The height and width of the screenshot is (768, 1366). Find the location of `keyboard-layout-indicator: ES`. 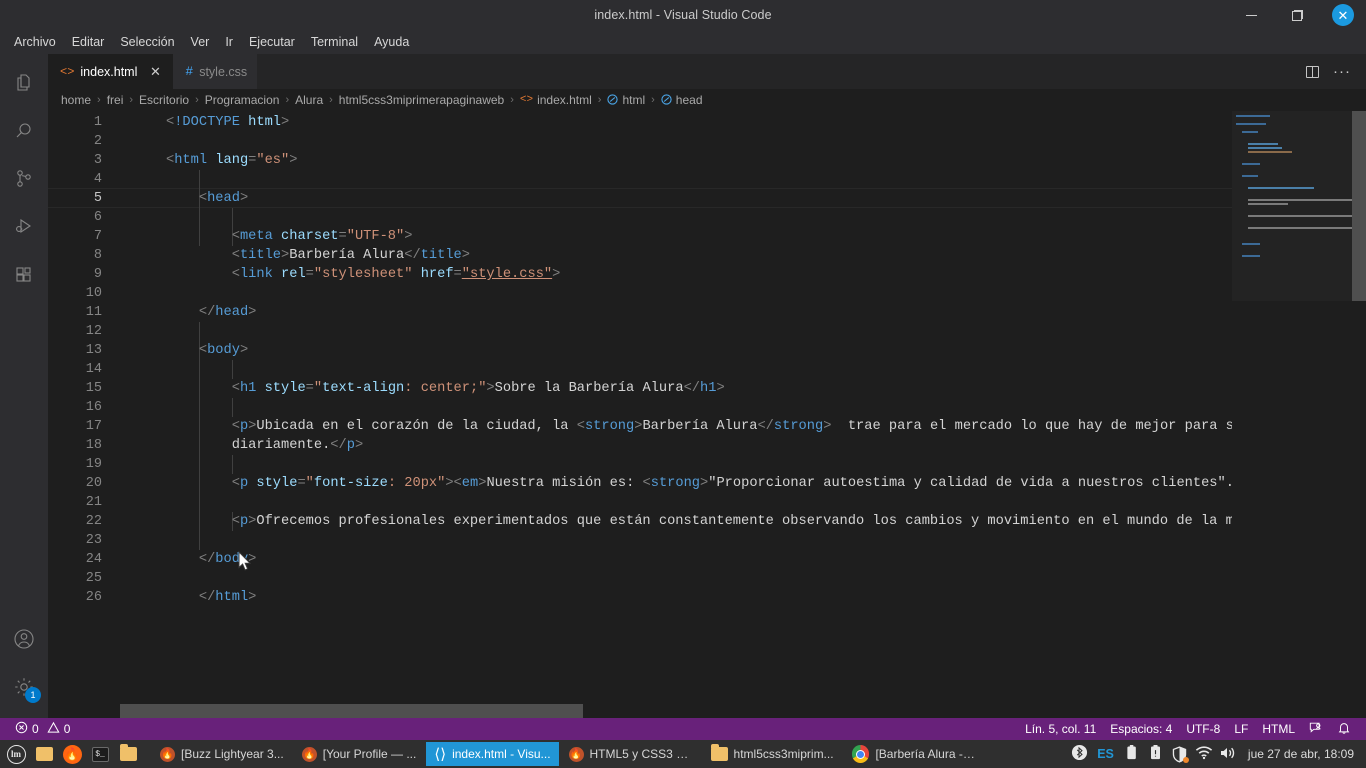

keyboard-layout-indicator: ES is located at coordinates (1105, 754).